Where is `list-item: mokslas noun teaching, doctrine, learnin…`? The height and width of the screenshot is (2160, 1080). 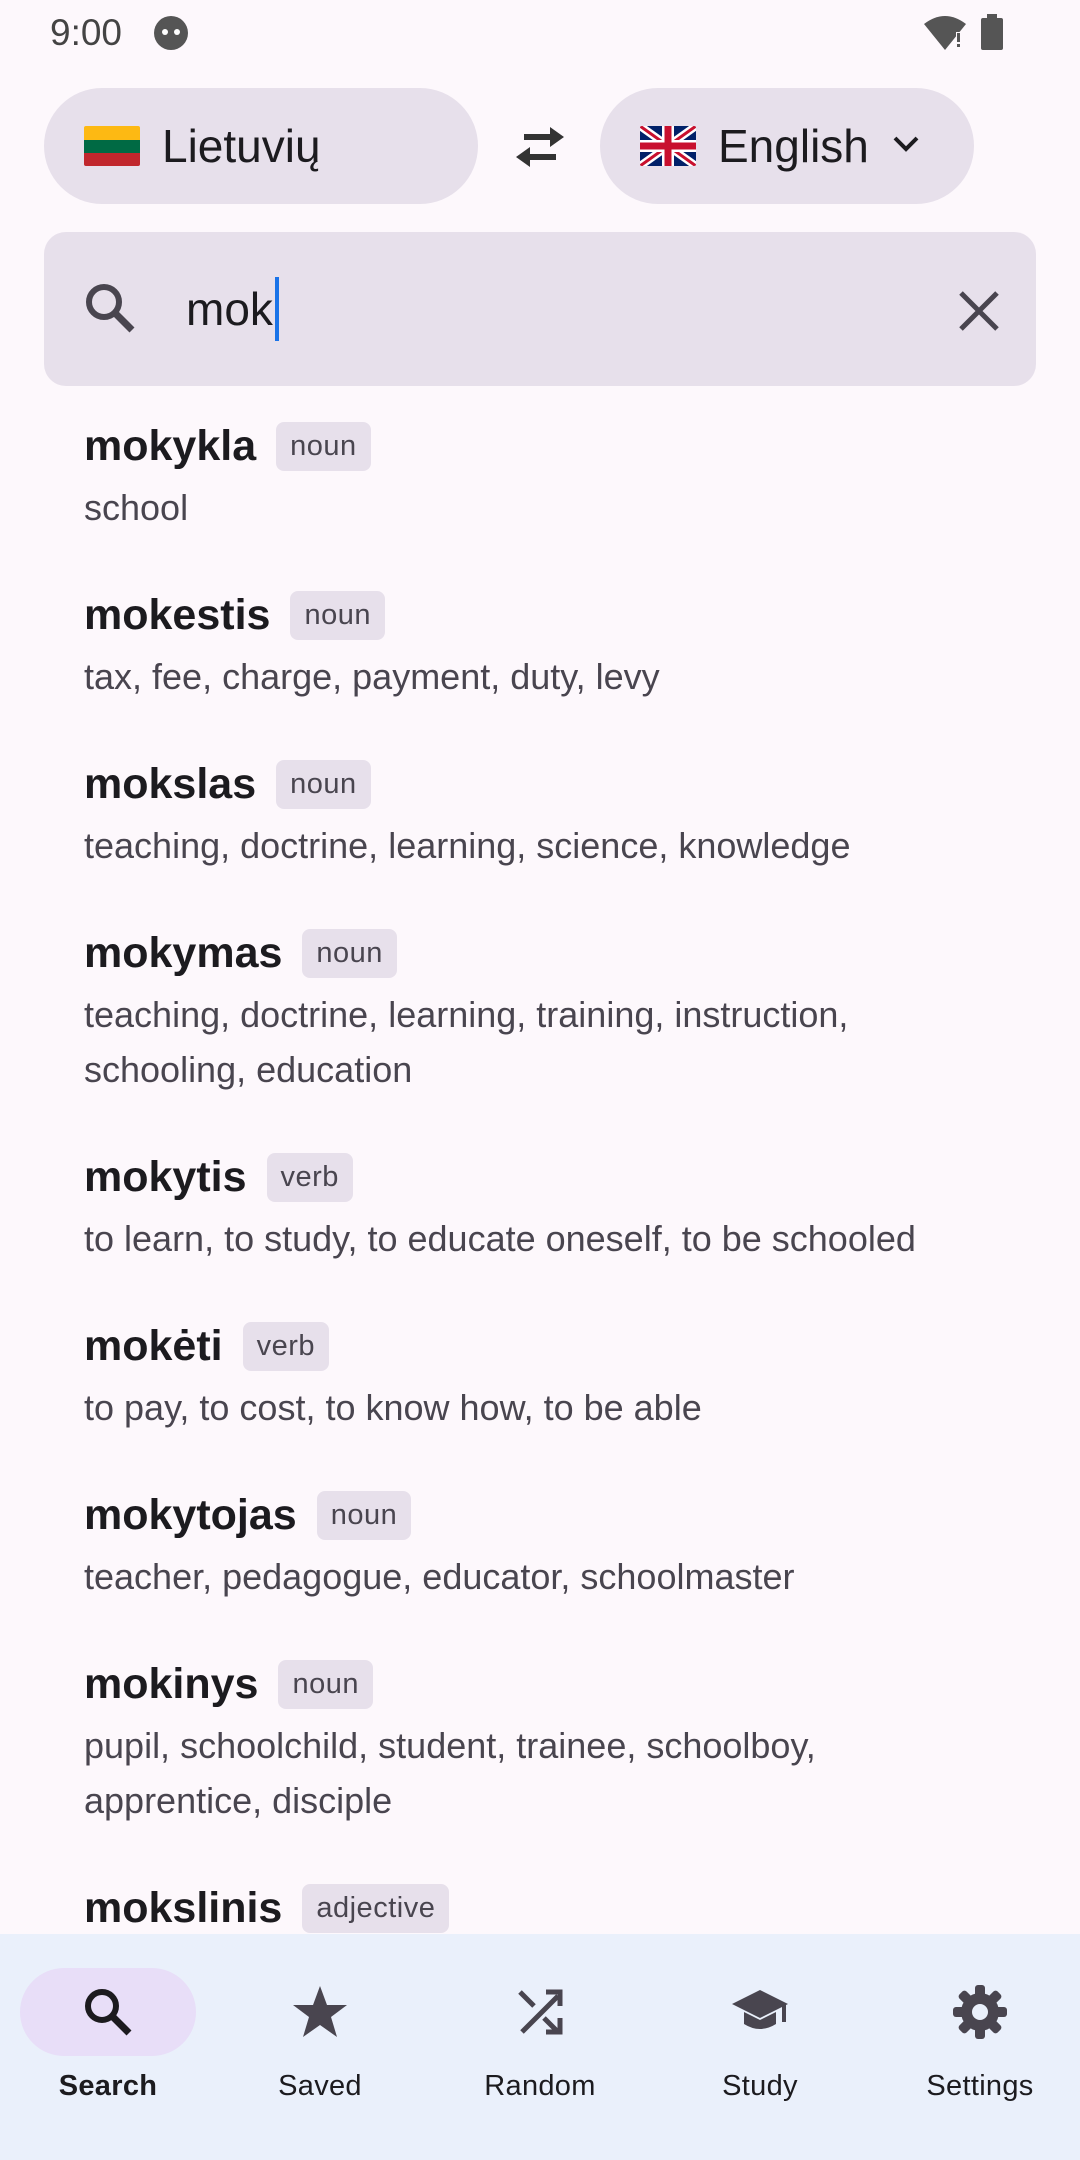
list-item: mokslas noun teaching, doctrine, learnin… is located at coordinates (540, 822).